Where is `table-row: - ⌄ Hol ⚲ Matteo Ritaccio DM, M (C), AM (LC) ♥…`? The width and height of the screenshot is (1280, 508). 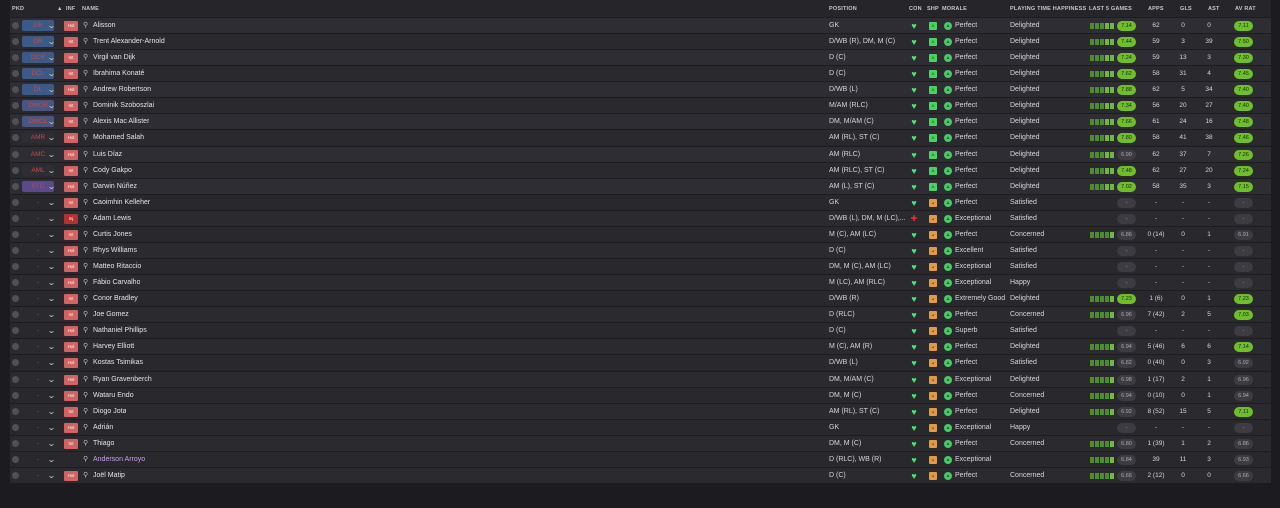
table-row: - ⌄ Hol ⚲ Matteo Ritaccio DM, M (C), AM (LC) ♥… is located at coordinates (640, 266).